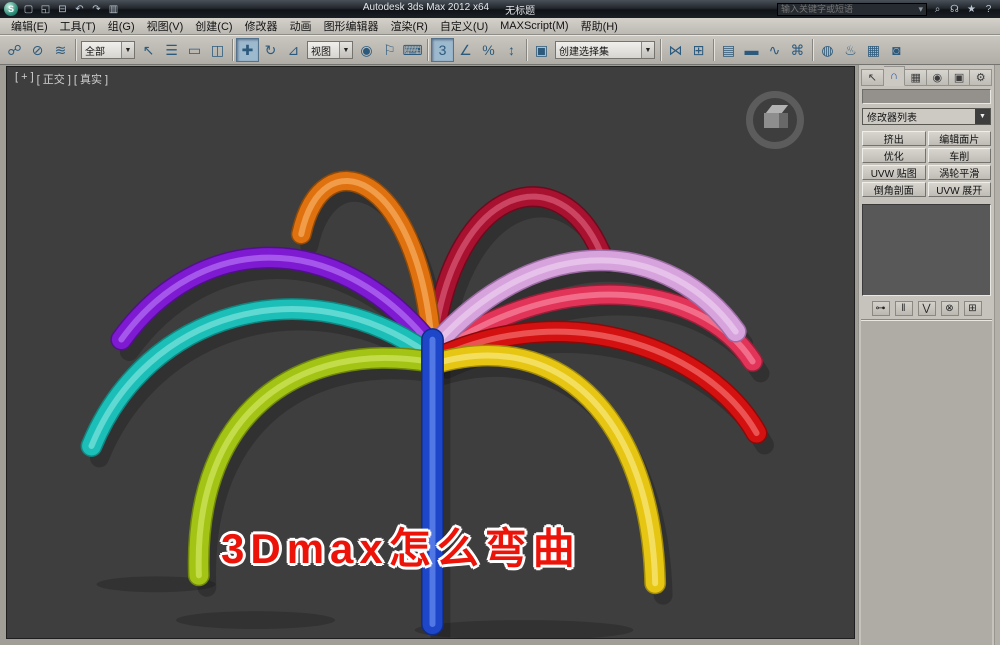 The width and height of the screenshot is (1000, 645). I want to click on viewport-menu-shading: [ 真实 ], so click(91, 79).